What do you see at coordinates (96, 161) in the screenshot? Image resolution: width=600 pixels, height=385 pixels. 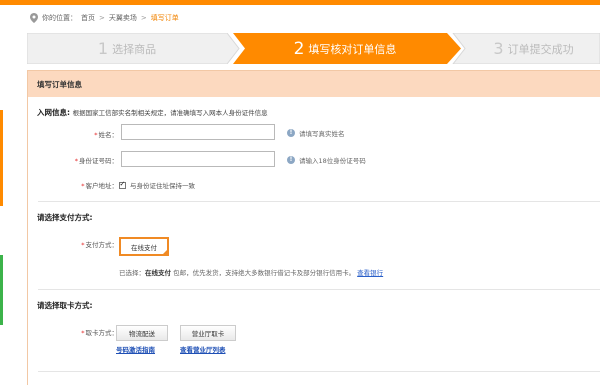 I see `id-number-label: *身份证号码：` at bounding box center [96, 161].